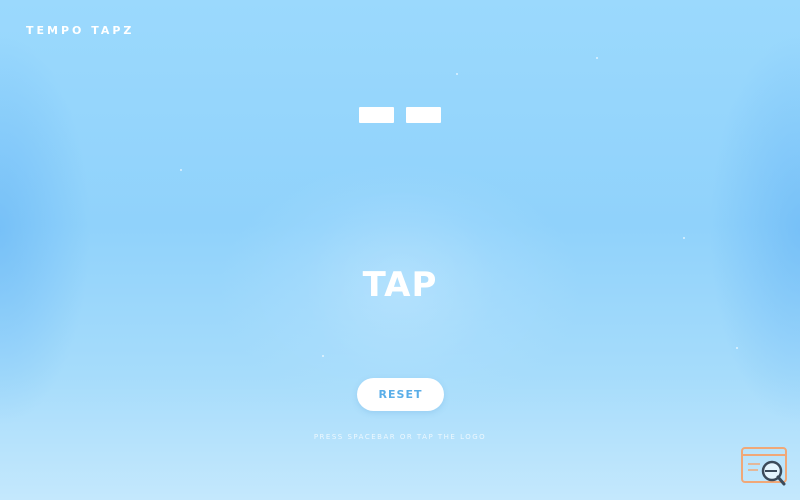 This screenshot has height=500, width=800. Describe the element at coordinates (400, 437) in the screenshot. I see `instruction-hint: PRESS SPACEBAR OR TAP THE LOGO` at that location.